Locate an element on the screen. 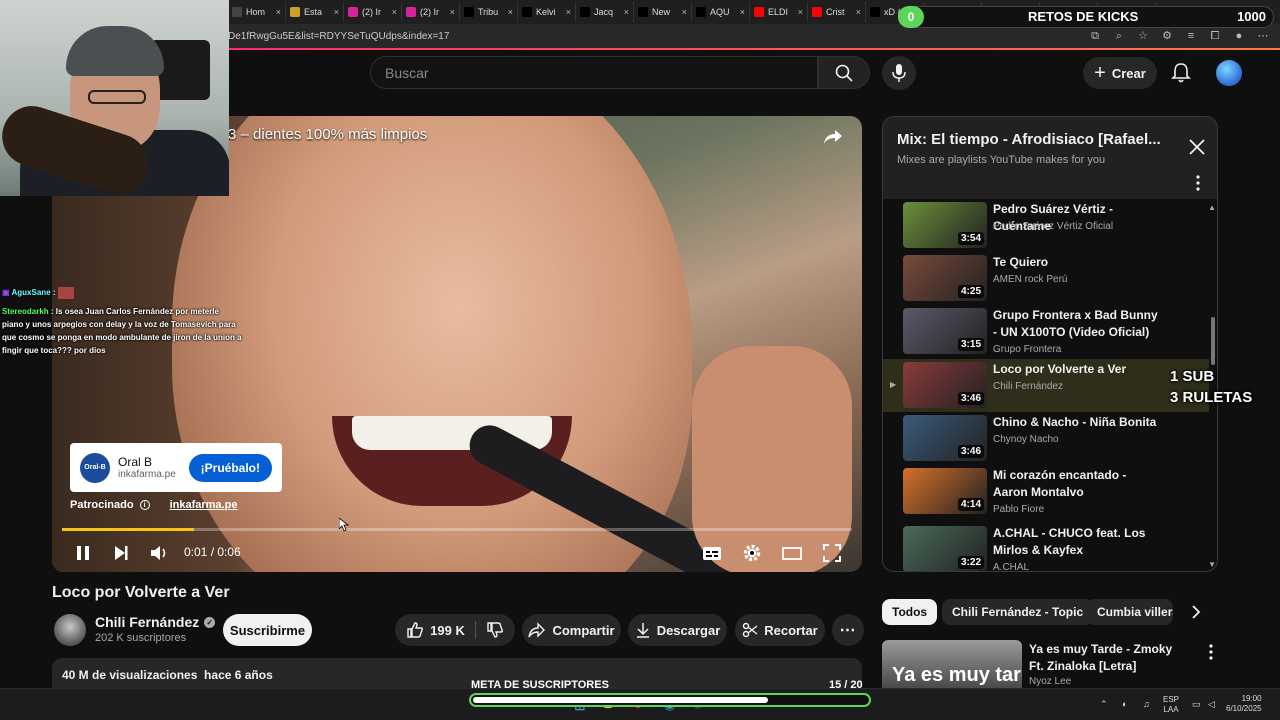 The width and height of the screenshot is (1280, 720). playlist-scrollbar is located at coordinates (1213, 341).